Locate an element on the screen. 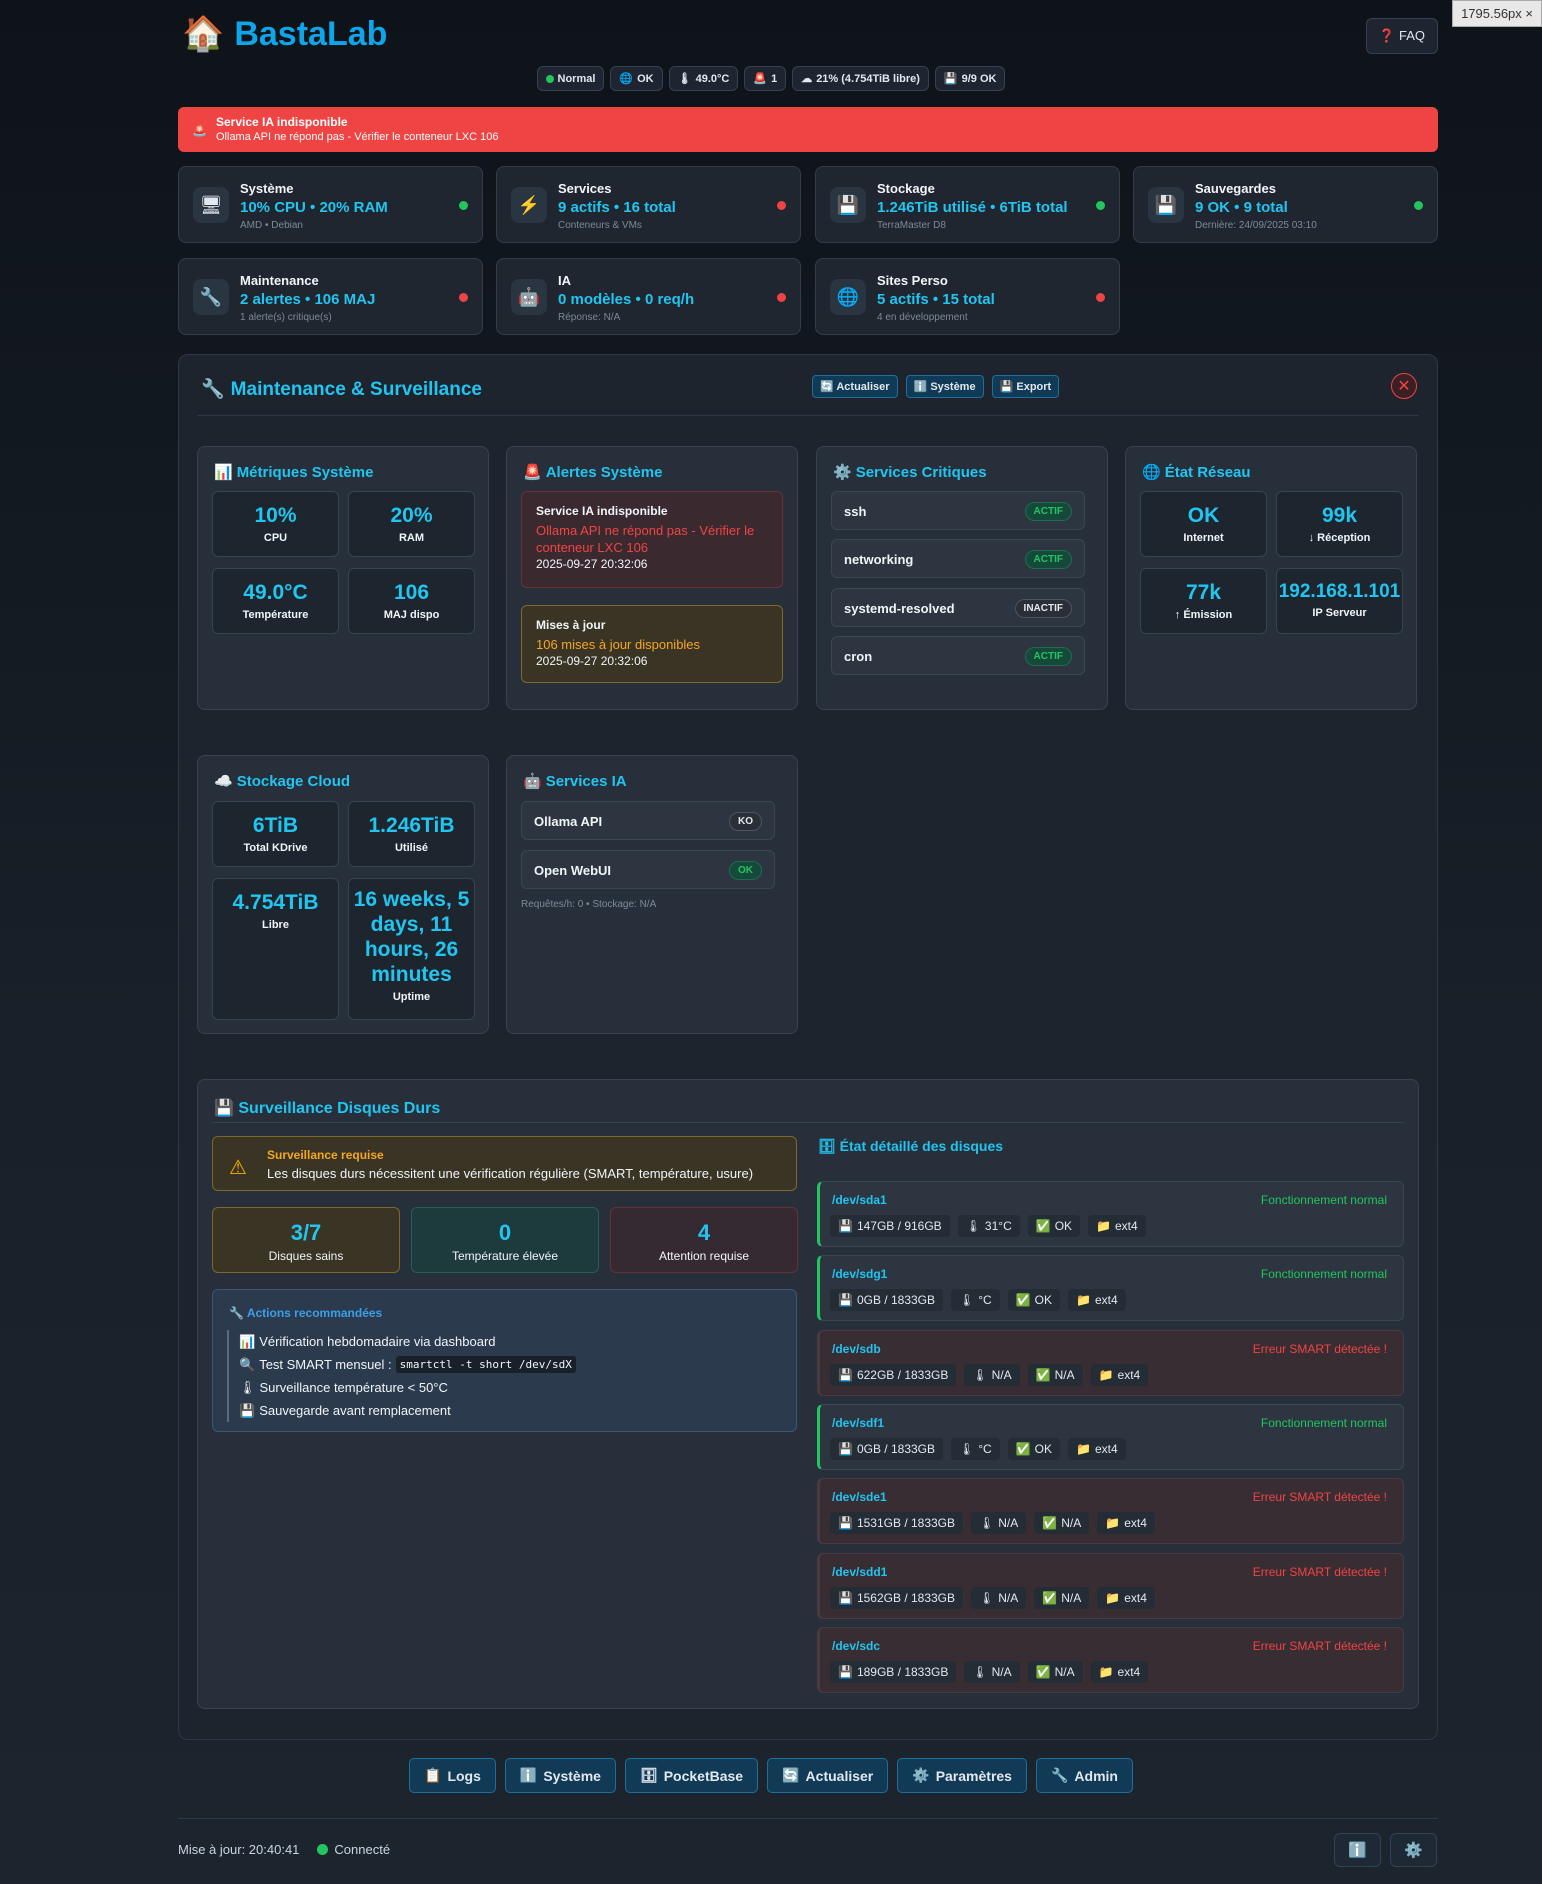  alert-item-title: Service IA indisponible is located at coordinates (602, 511).